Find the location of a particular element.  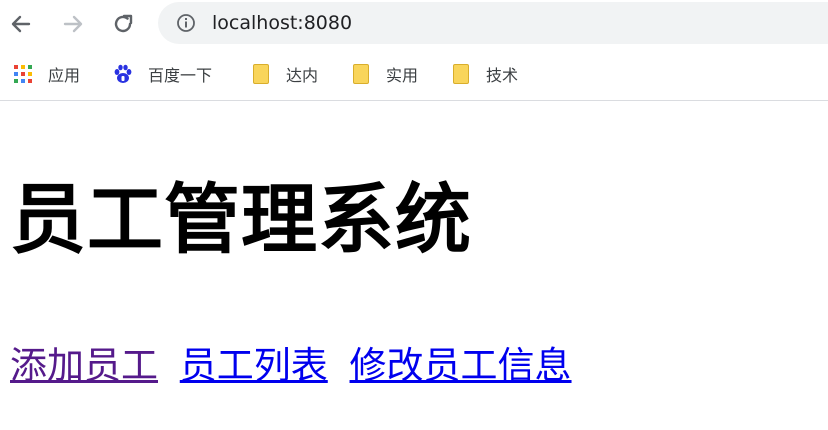

browser-toolbar: localhost:8080 is located at coordinates (414, 24).